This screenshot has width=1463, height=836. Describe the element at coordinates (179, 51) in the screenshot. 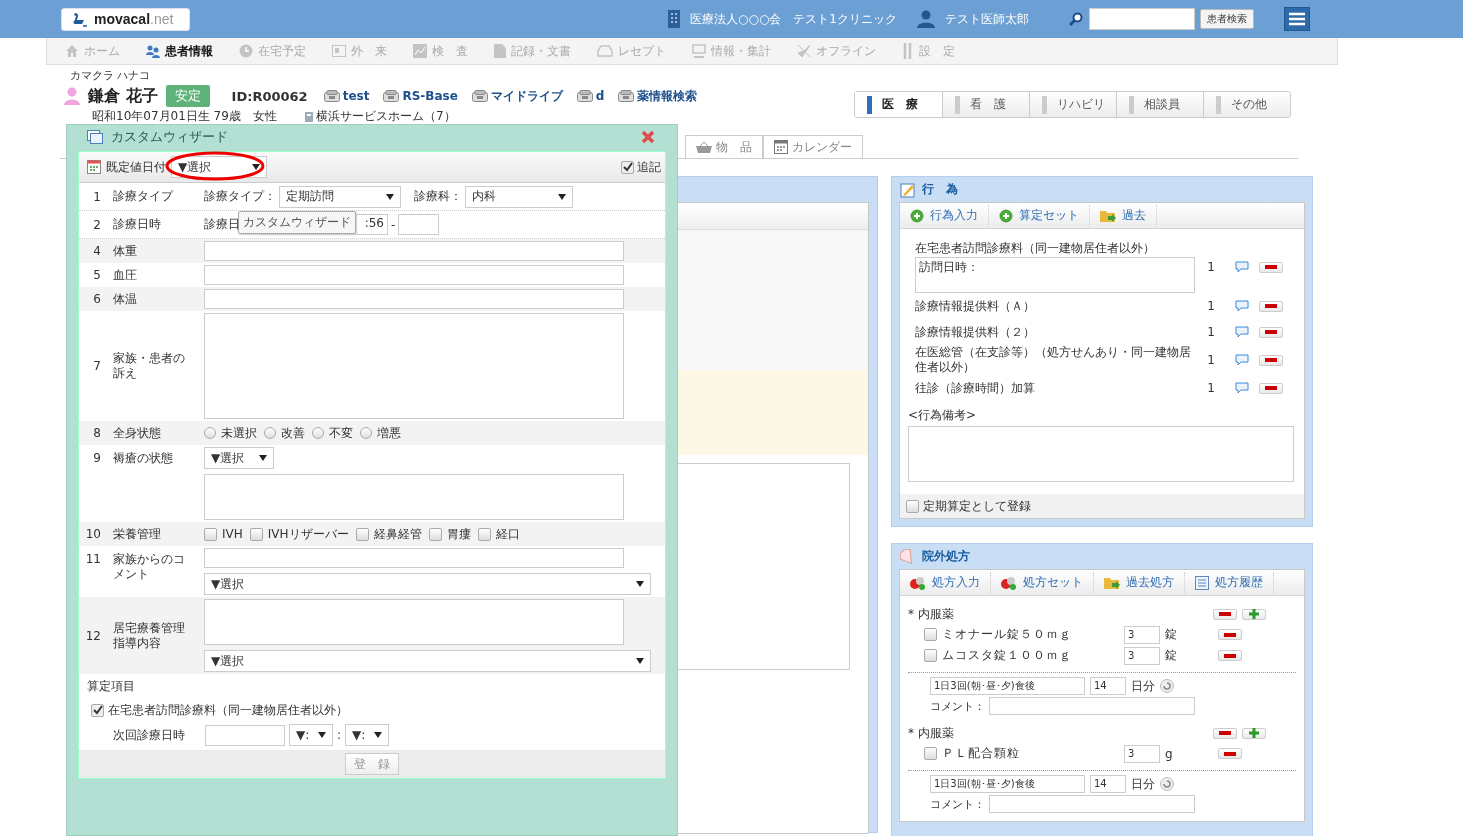

I see `nav-item: 患者情報` at that location.